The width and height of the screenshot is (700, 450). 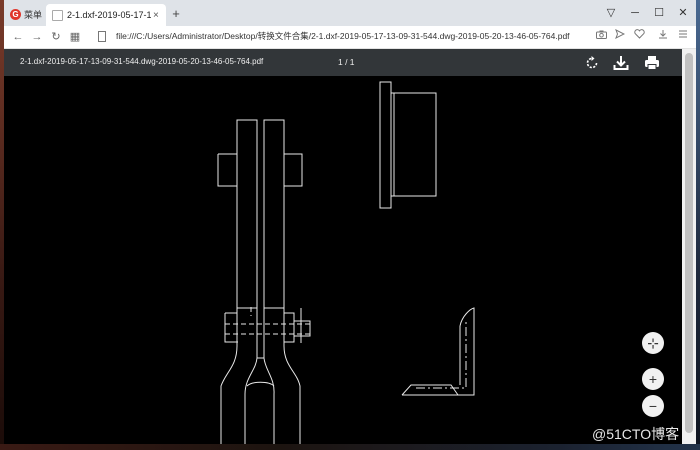 I want to click on browser-menu-button: G 菜单, so click(x=26, y=14).